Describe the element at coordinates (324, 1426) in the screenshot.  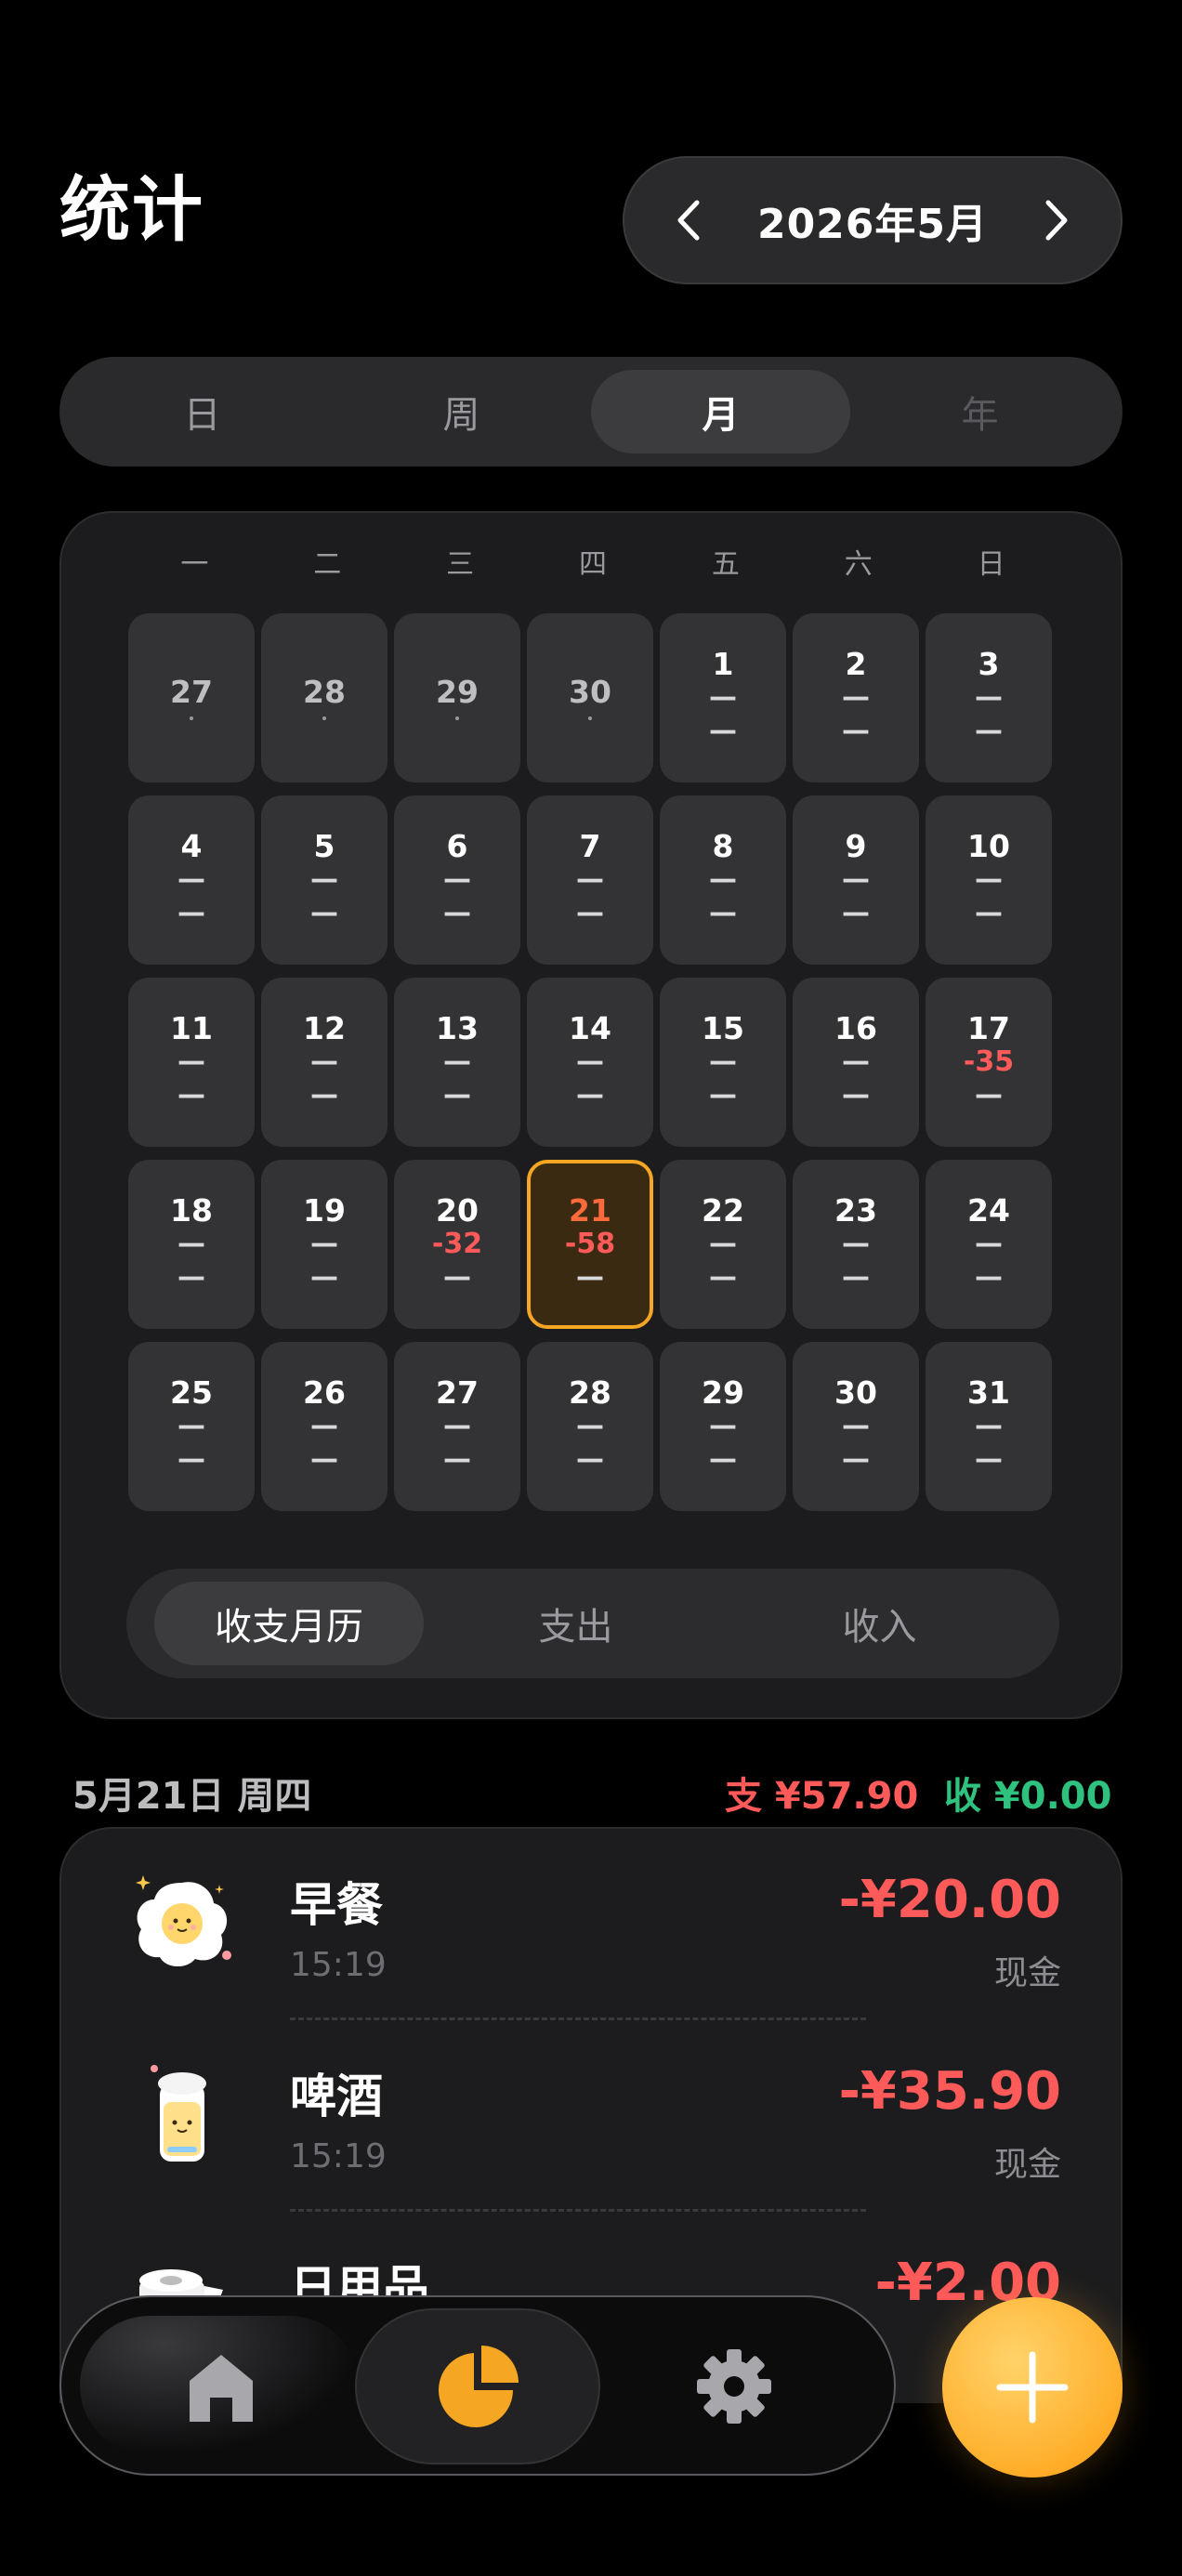
I see `calendar-day-cell: 26— —` at that location.